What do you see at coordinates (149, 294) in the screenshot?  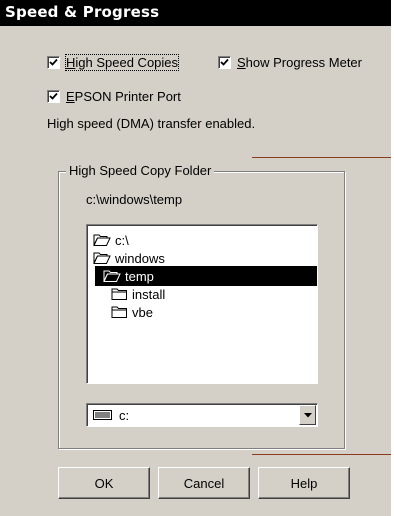 I see `tree-item-label: install` at bounding box center [149, 294].